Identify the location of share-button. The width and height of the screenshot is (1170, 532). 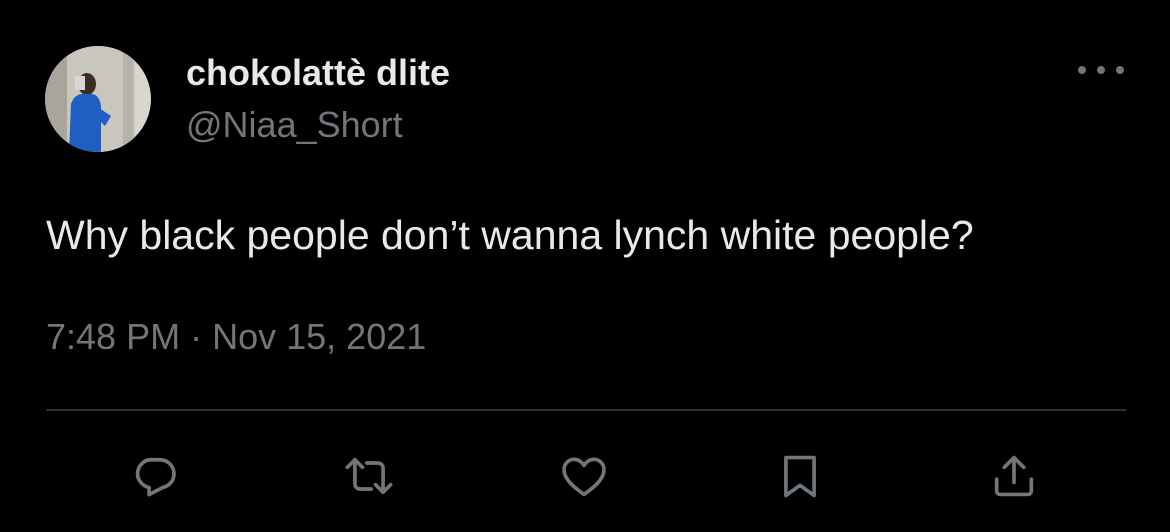
(1014, 476).